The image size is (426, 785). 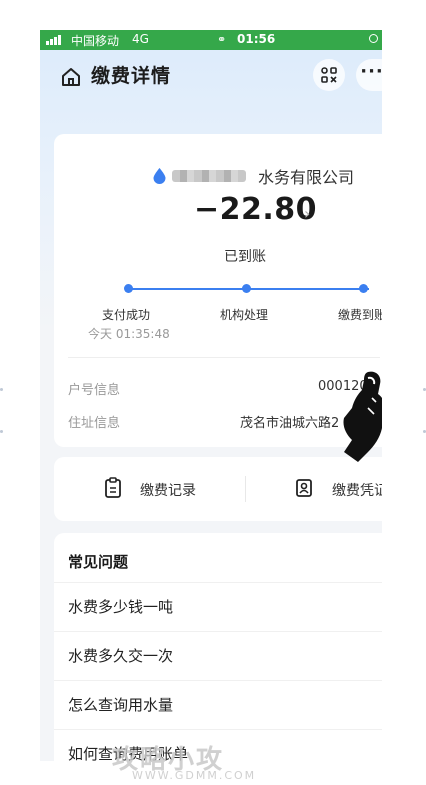 I want to click on account-label: 户号信息, so click(x=94, y=390).